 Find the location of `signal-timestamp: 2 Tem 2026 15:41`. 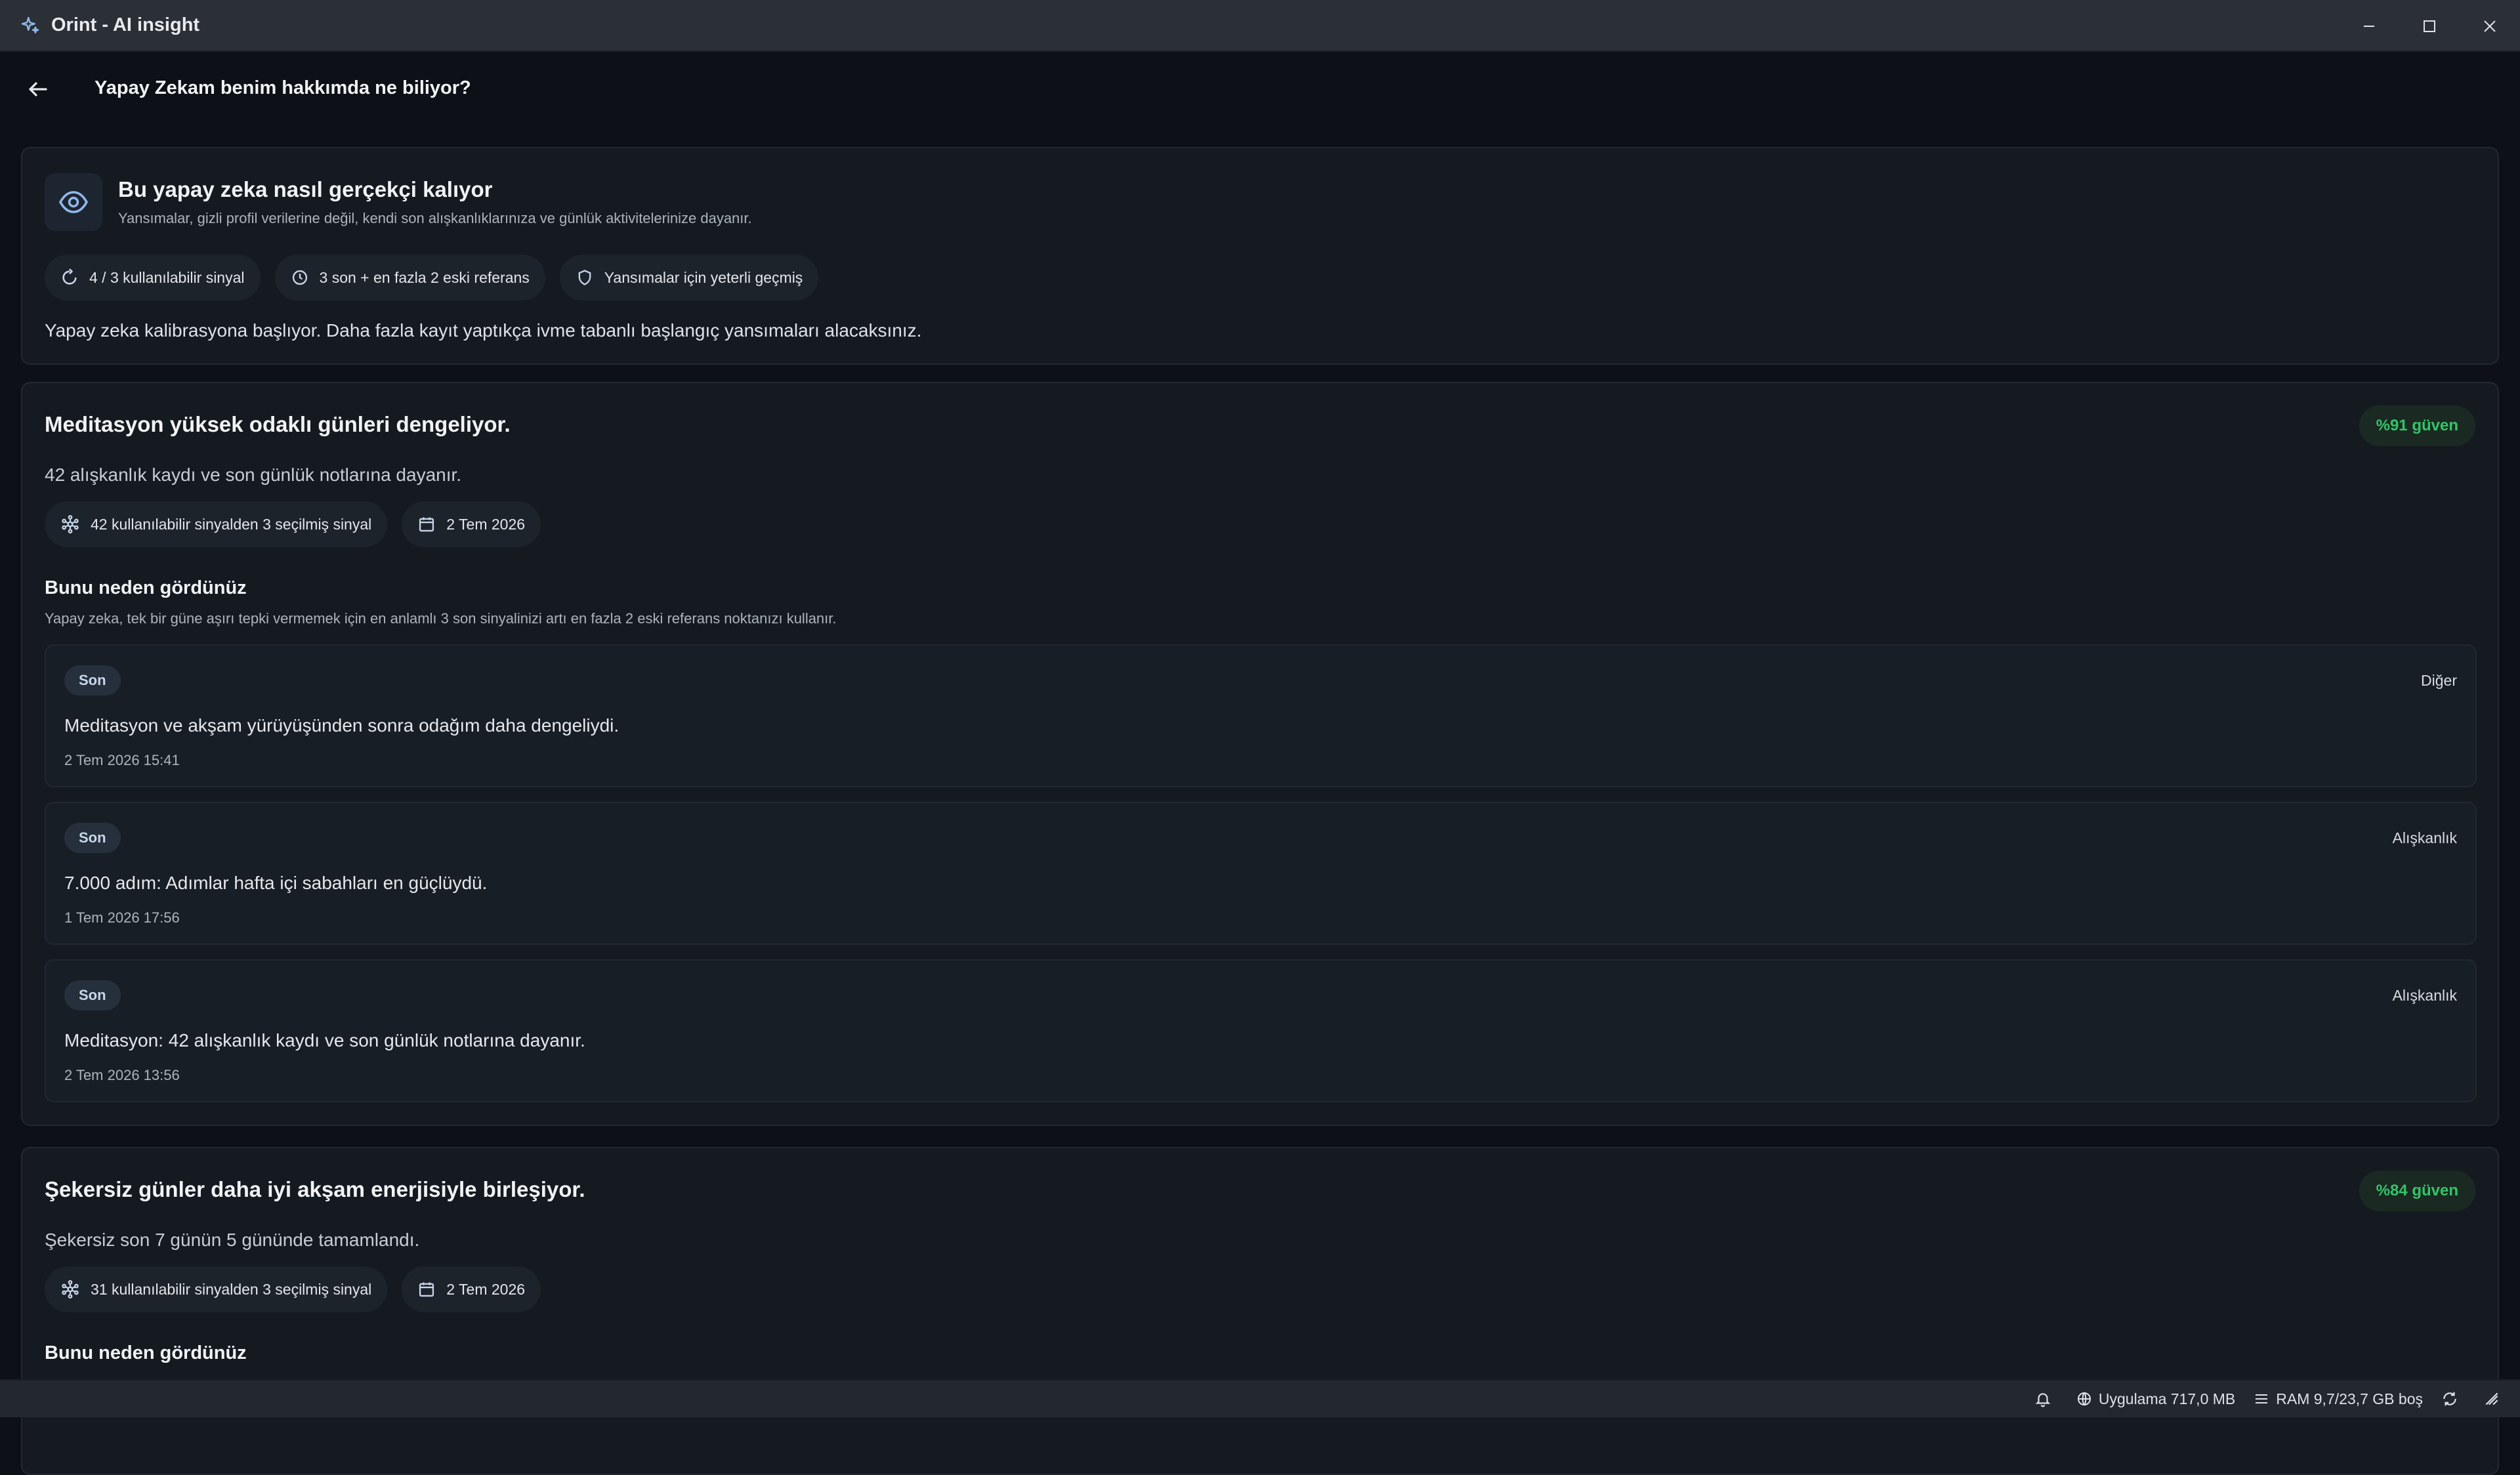

signal-timestamp: 2 Tem 2026 15:41 is located at coordinates (122, 760).